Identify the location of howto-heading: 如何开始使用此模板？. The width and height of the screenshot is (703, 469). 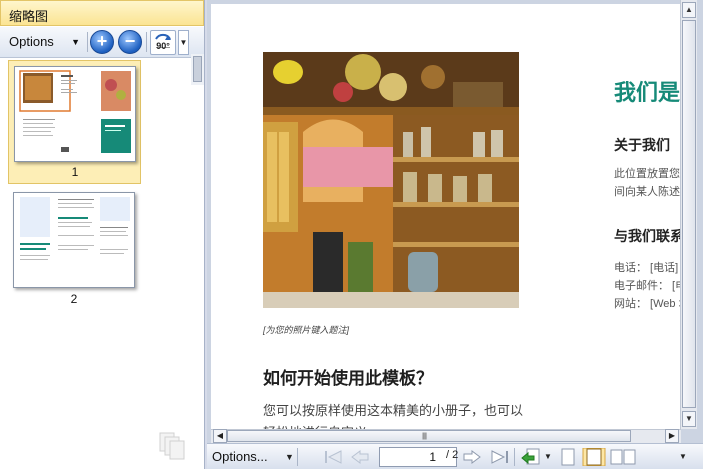
(348, 378).